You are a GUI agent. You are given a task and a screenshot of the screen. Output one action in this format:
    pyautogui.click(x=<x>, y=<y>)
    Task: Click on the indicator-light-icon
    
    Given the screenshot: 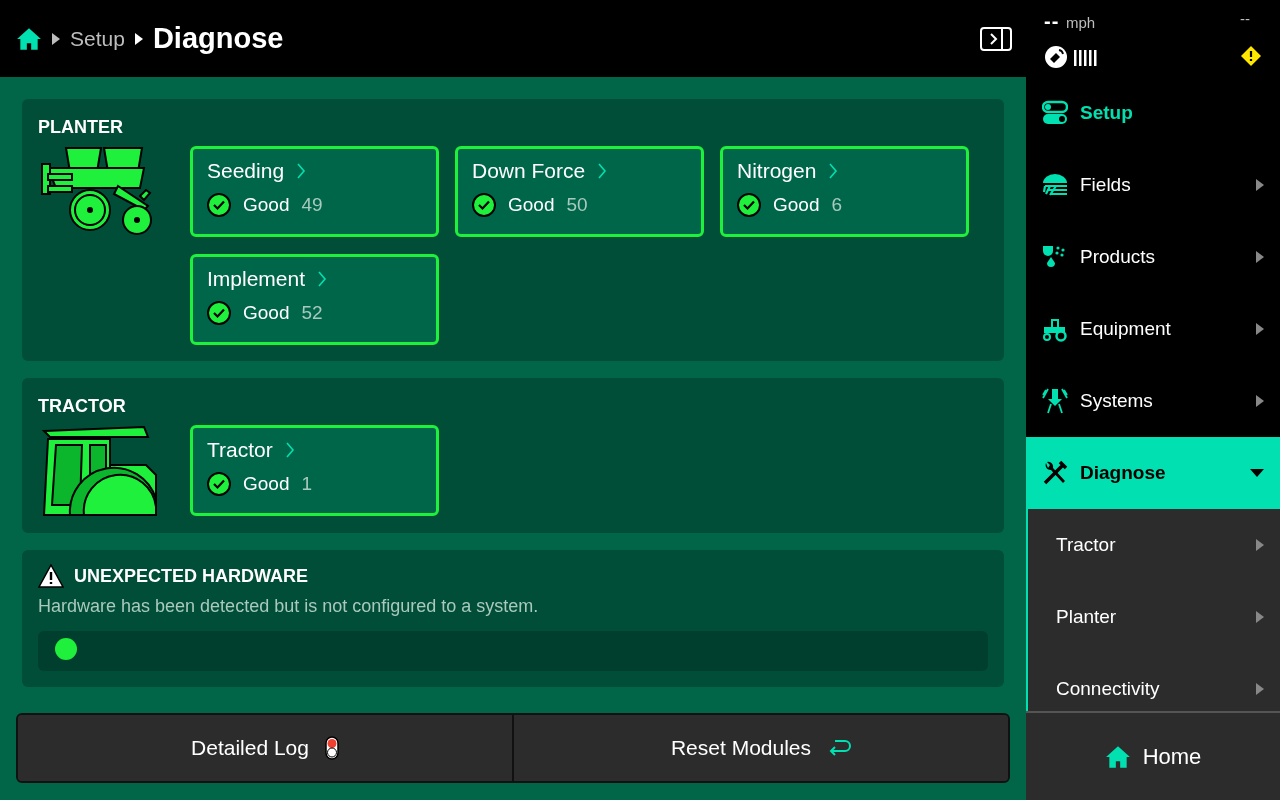 What is the action you would take?
    pyautogui.click(x=331, y=748)
    